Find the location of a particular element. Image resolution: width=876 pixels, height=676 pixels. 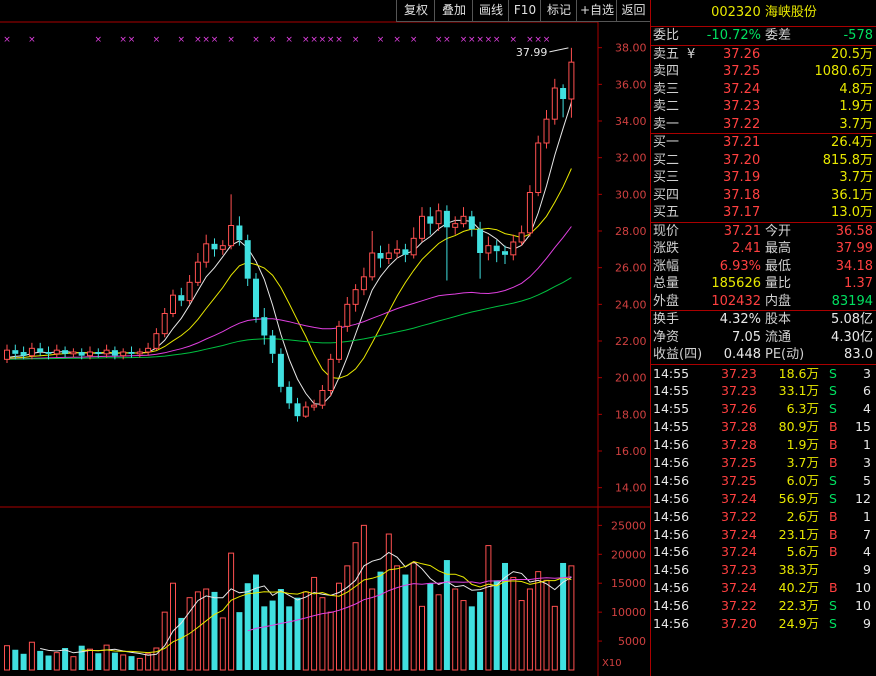

tick-volume: 1.9万 is located at coordinates (802, 445).